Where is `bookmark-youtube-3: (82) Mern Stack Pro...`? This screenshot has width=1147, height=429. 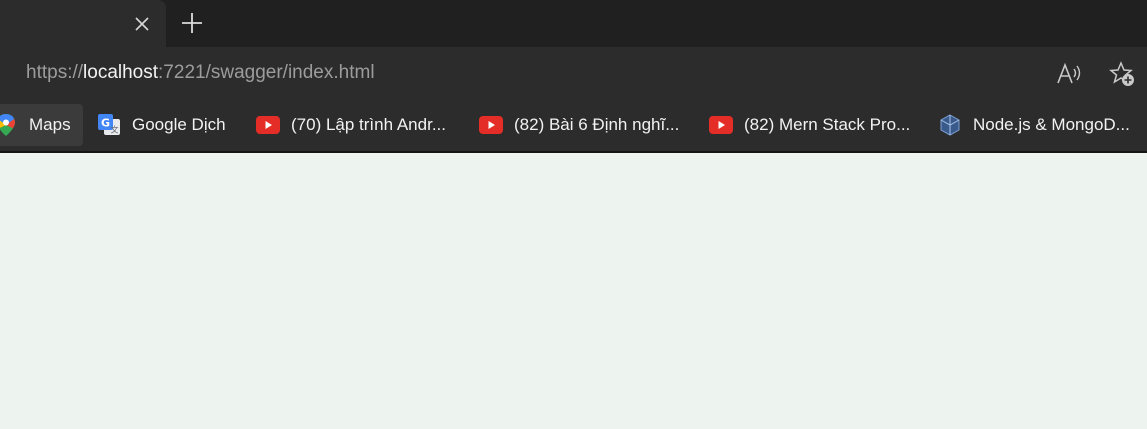
bookmark-youtube-3: (82) Mern Stack Pro... is located at coordinates (809, 125).